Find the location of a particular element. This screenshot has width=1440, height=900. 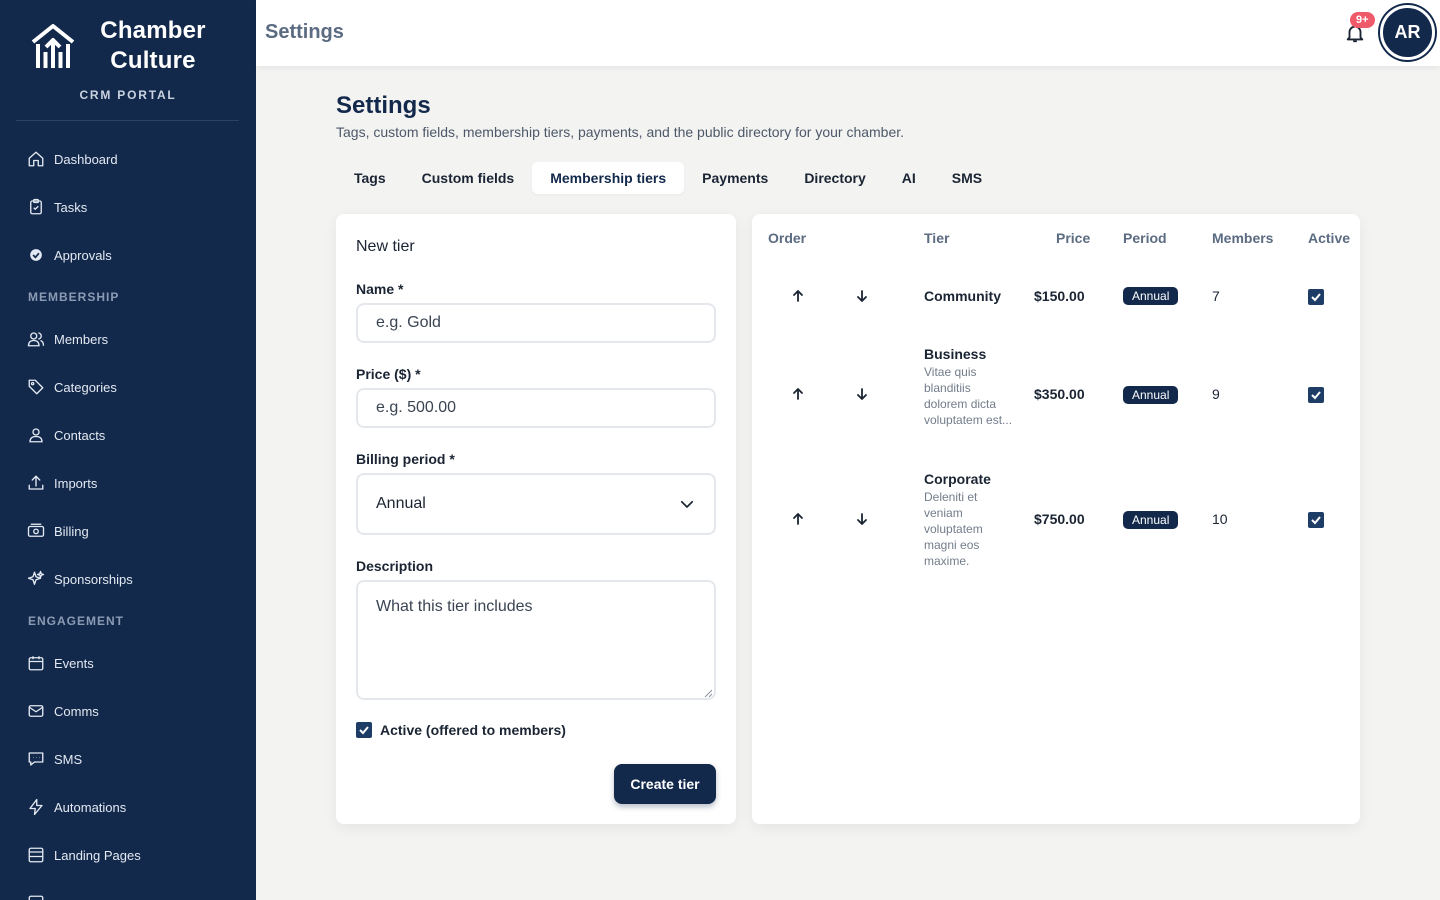

home-icon is located at coordinates (36, 159).